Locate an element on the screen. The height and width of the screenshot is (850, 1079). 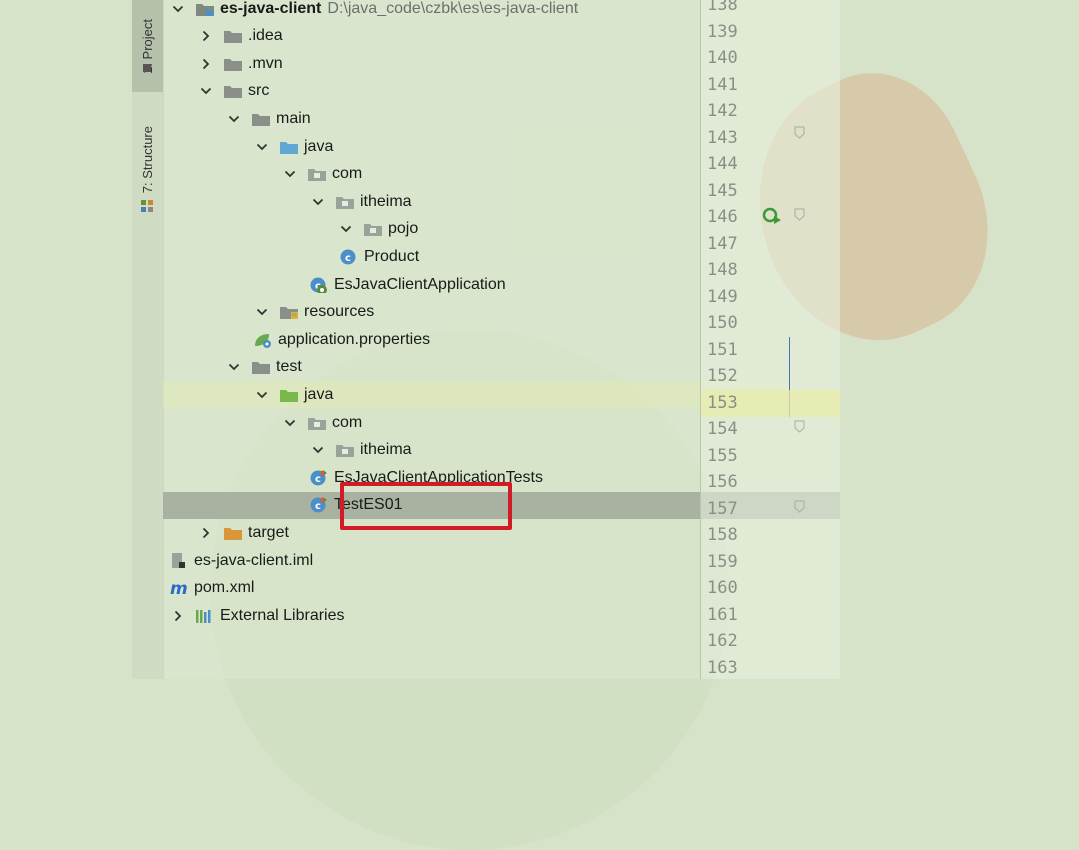
iml-file-icon is located at coordinates (179, 560).